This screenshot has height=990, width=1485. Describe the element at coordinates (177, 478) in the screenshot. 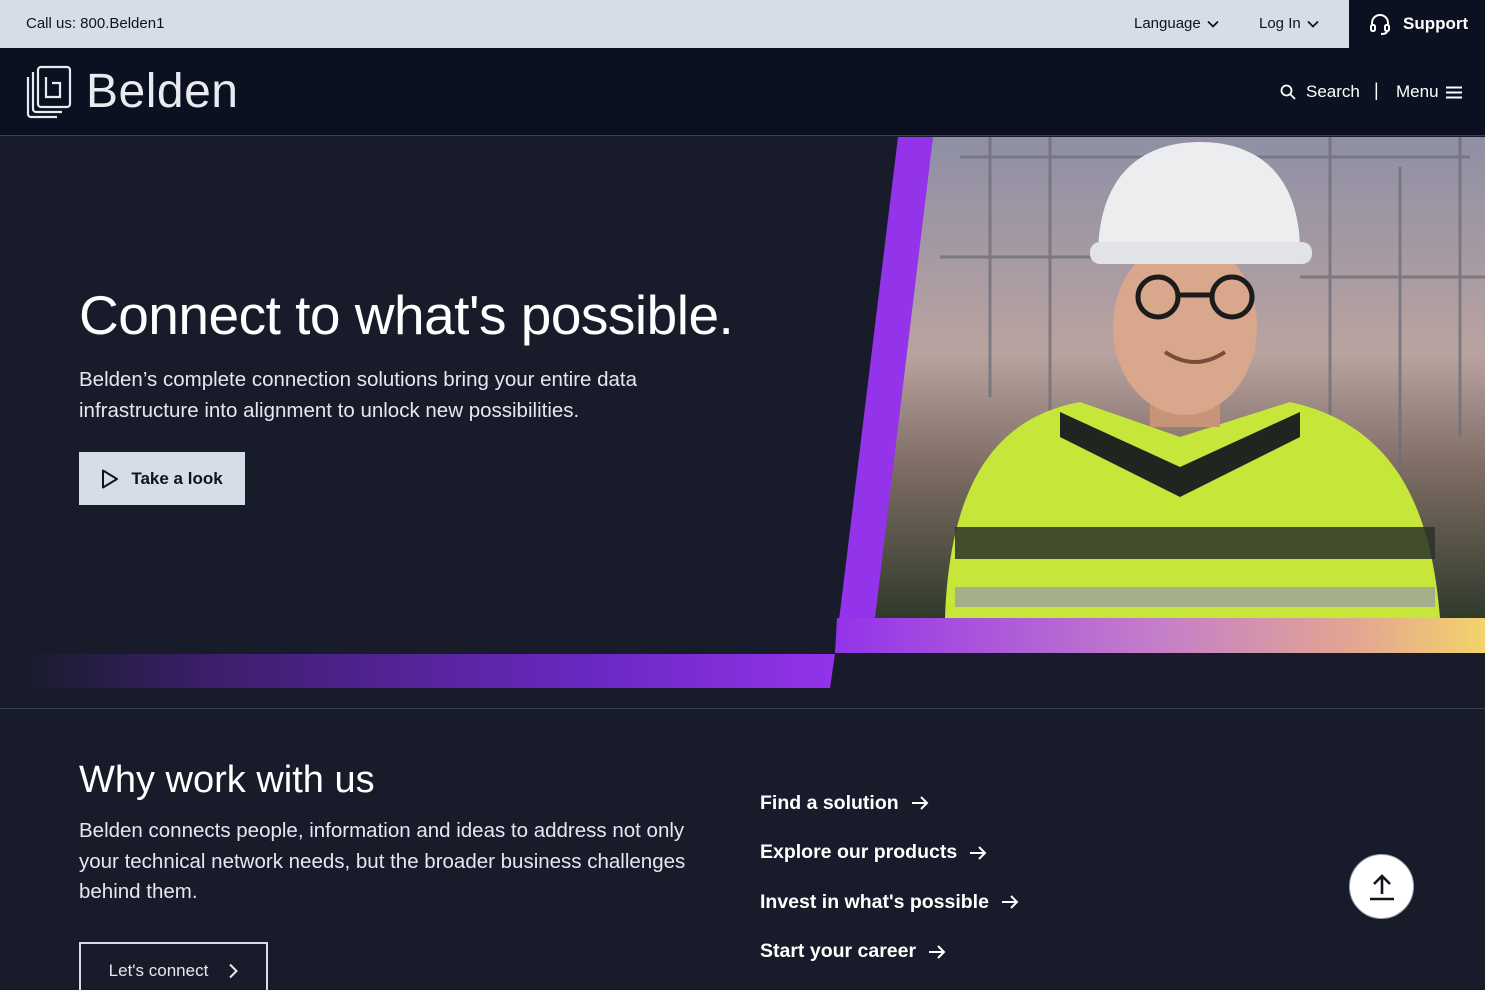

I see `take-a-look-label: Take a look` at that location.